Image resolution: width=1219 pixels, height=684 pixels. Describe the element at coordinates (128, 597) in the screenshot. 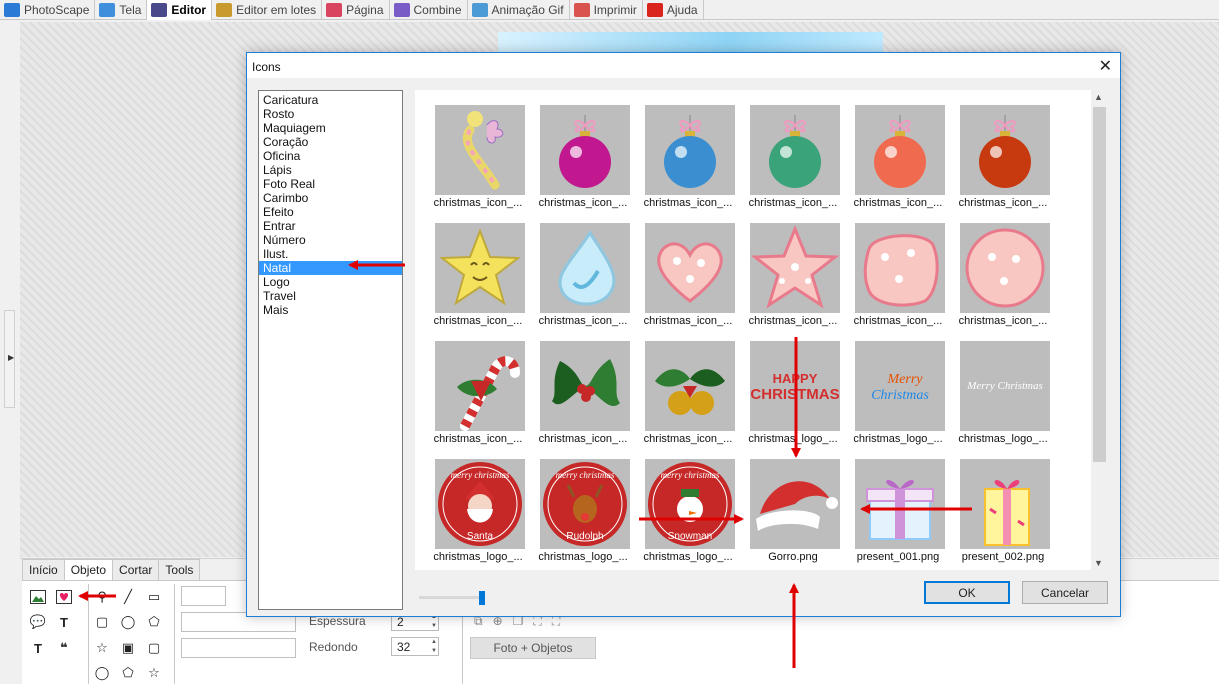

I see `line-tool-icon: ╱` at that location.